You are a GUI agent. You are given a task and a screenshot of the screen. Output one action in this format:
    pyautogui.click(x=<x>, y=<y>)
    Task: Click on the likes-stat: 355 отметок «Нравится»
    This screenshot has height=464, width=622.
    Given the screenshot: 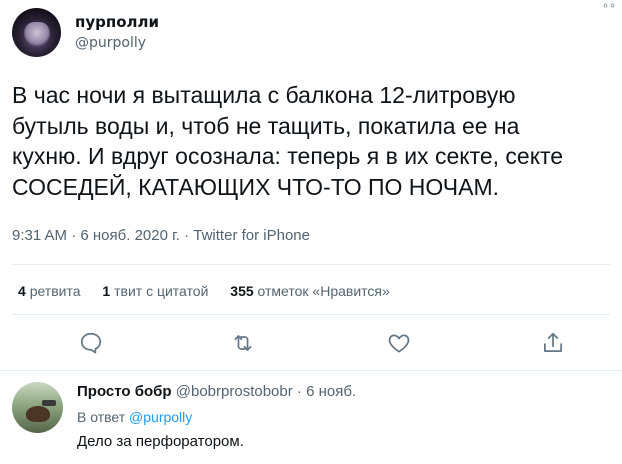 What is the action you would take?
    pyautogui.click(x=310, y=291)
    